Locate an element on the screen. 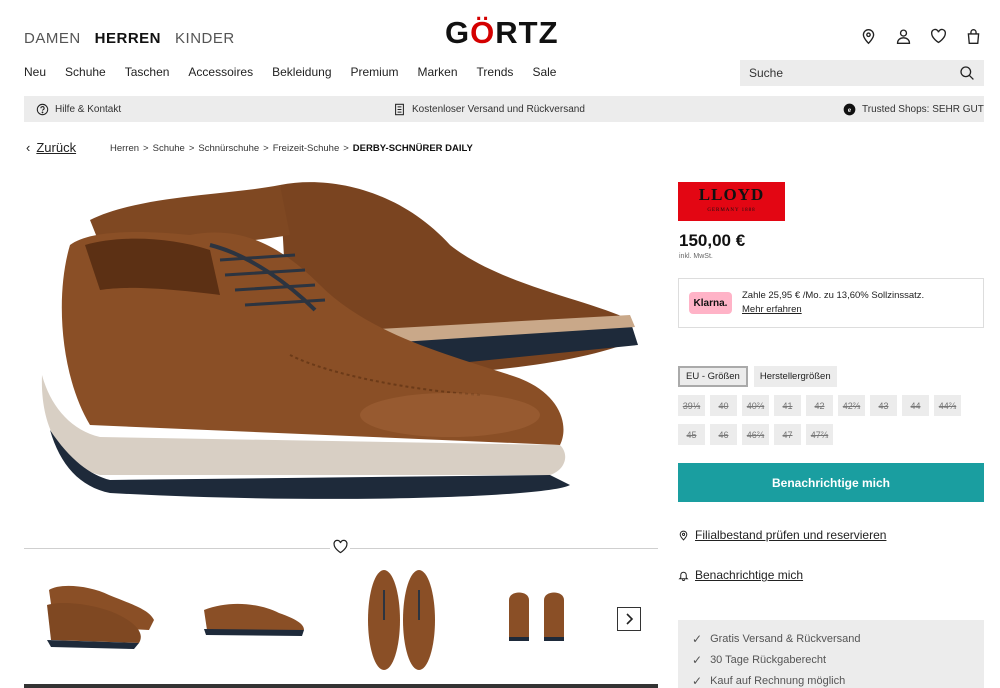  nav-item-neu: Neu is located at coordinates (35, 72).